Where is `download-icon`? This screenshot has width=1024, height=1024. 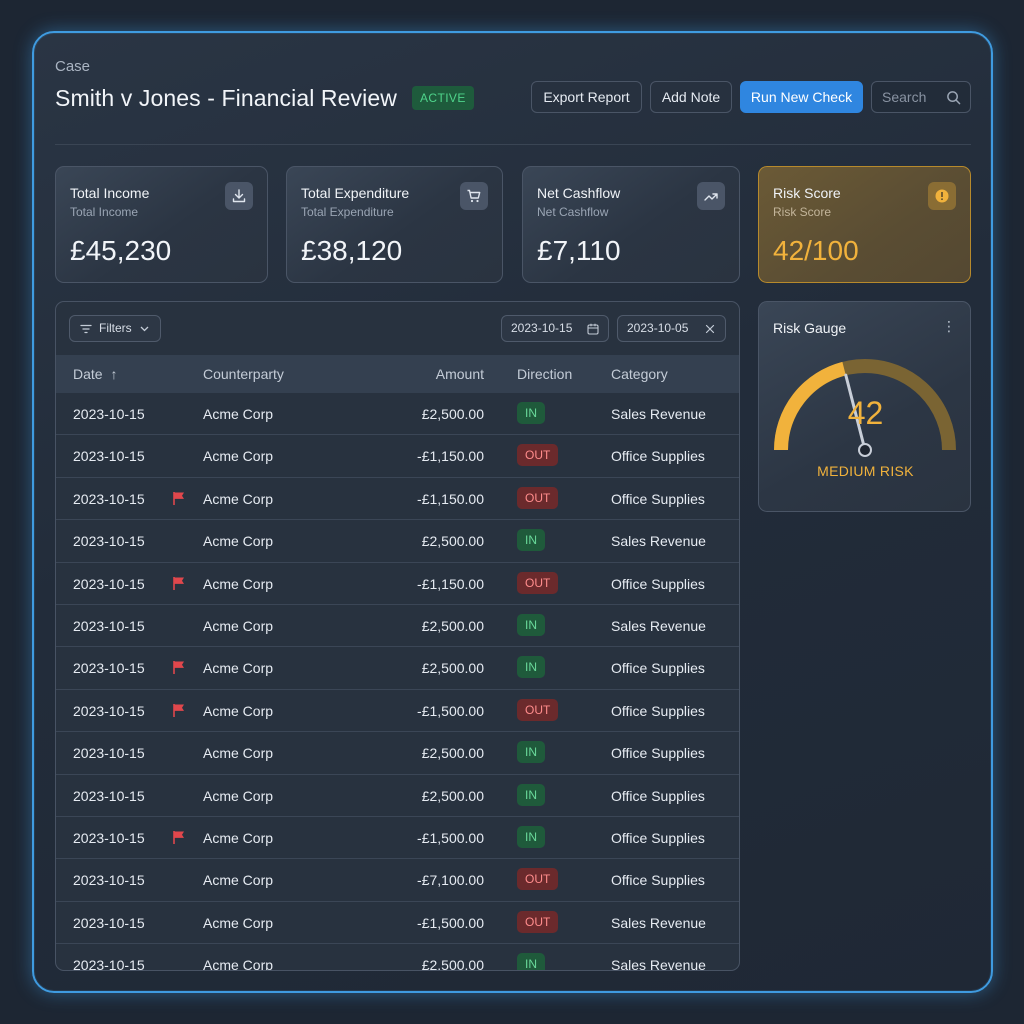 download-icon is located at coordinates (239, 196).